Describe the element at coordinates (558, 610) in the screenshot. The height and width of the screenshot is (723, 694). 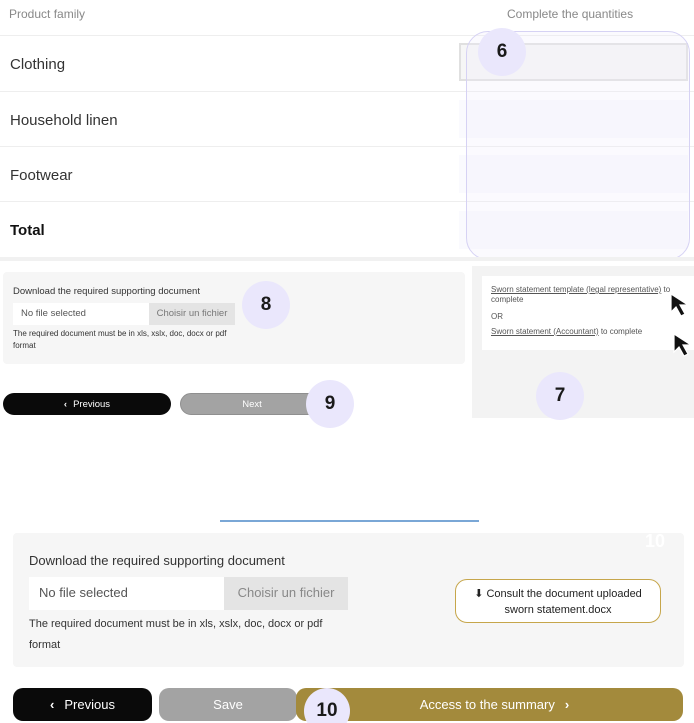
I see `uploaded-file-name: sworn statement.docx` at that location.